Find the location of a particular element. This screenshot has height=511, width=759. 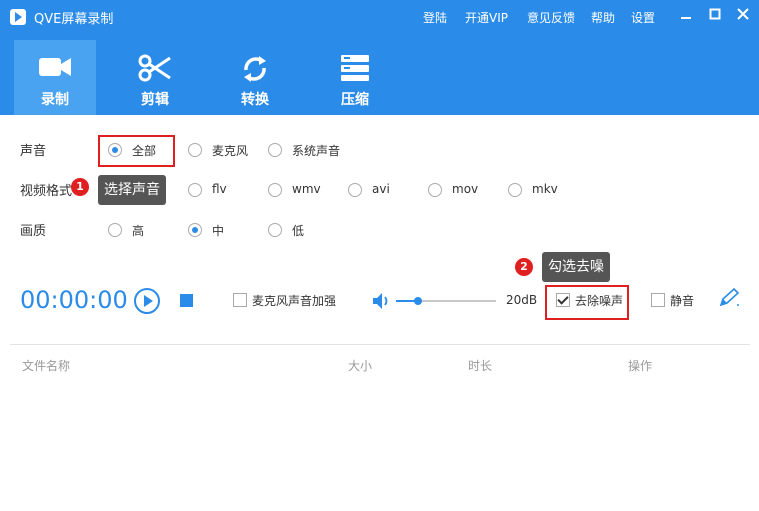

app-title: QVE屏幕录制 is located at coordinates (74, 19).